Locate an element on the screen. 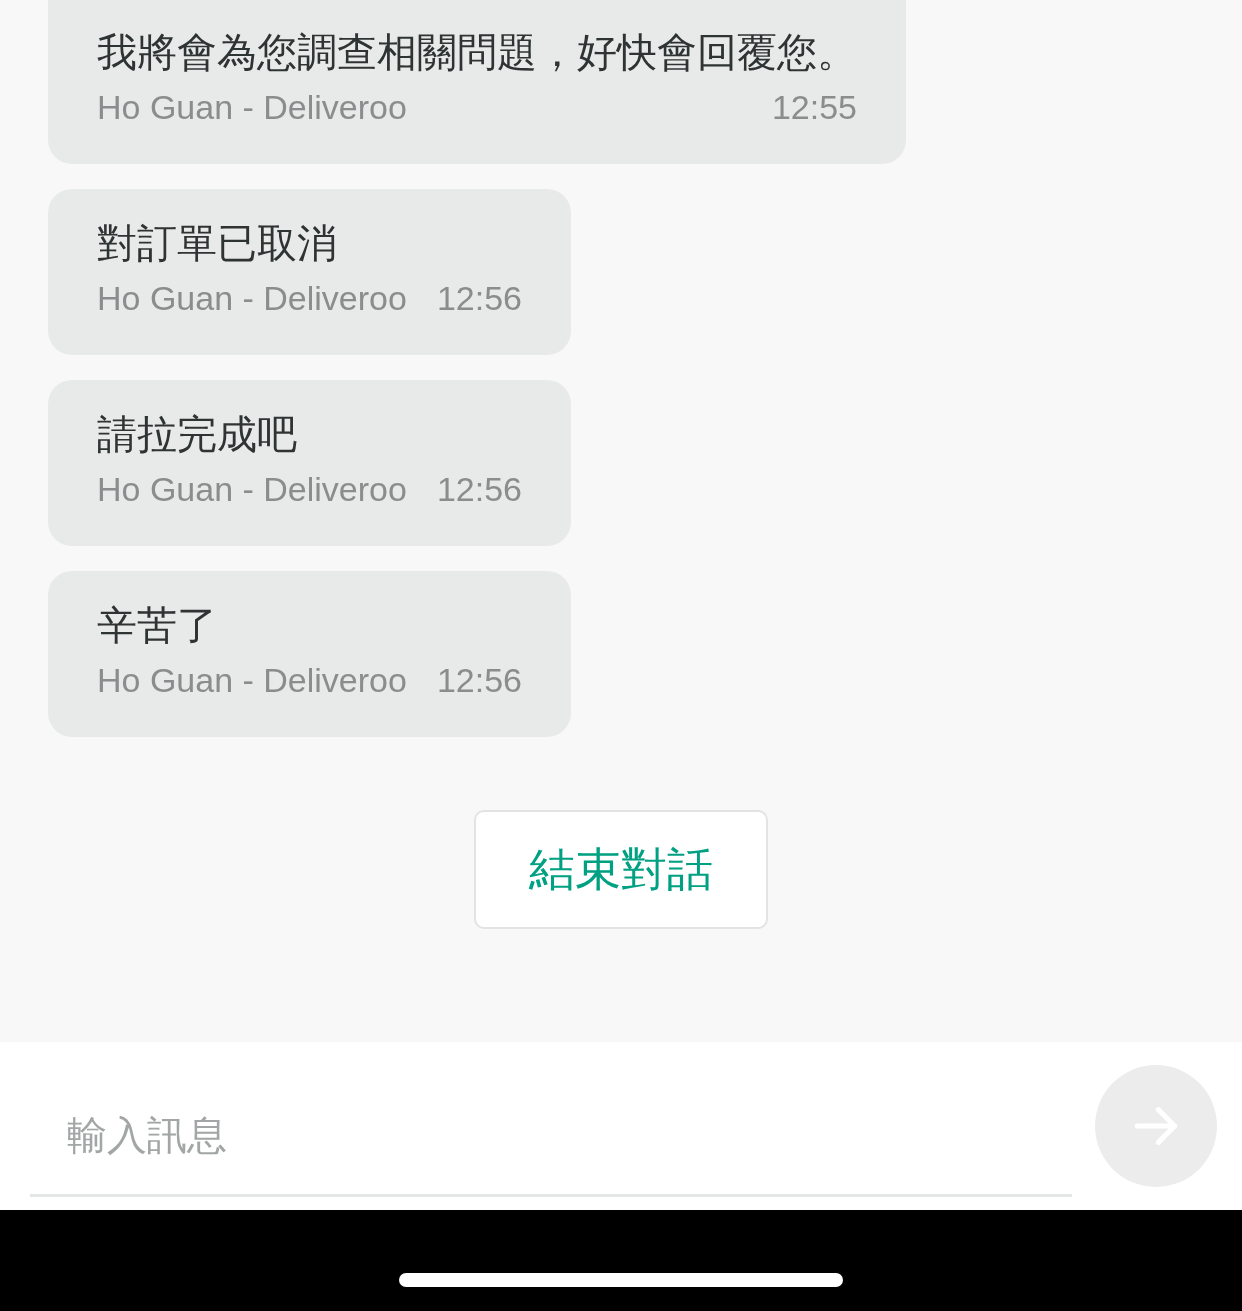 This screenshot has width=1242, height=1311. message-text: 辛苦了 is located at coordinates (157, 625).